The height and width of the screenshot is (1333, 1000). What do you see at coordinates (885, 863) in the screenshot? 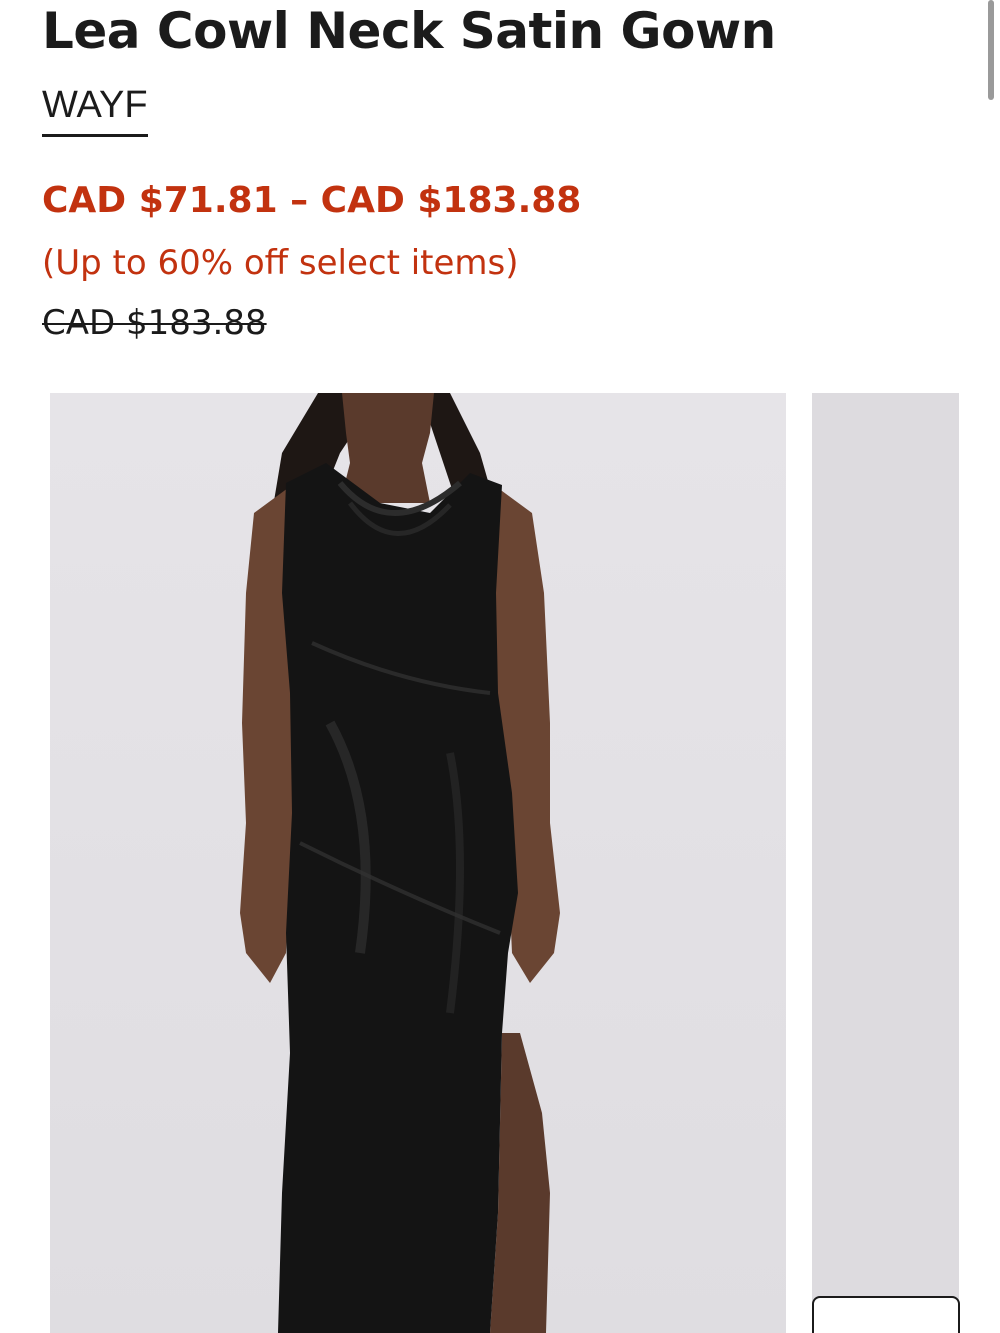
I see `product-next-image` at bounding box center [885, 863].